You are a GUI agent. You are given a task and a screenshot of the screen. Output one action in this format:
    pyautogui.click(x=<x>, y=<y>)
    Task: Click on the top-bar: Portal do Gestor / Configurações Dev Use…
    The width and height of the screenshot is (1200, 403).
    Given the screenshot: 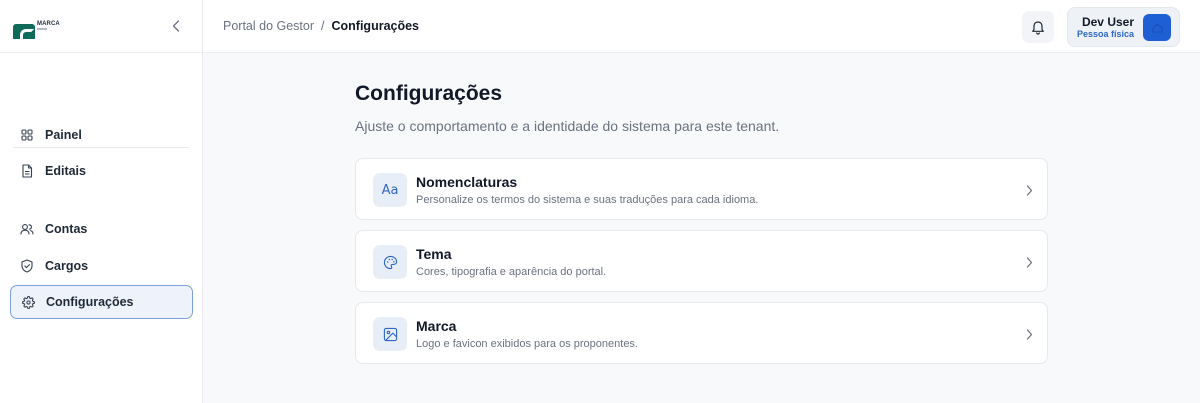 What is the action you would take?
    pyautogui.click(x=701, y=26)
    